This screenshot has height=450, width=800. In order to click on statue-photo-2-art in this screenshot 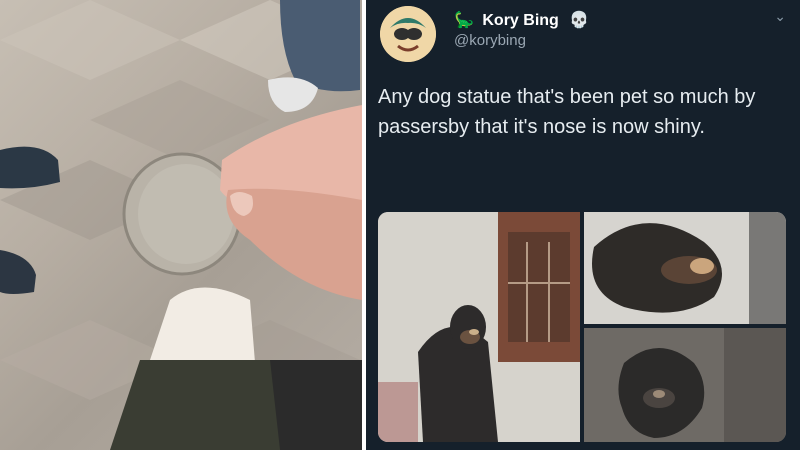, I will do `click(685, 268)`.